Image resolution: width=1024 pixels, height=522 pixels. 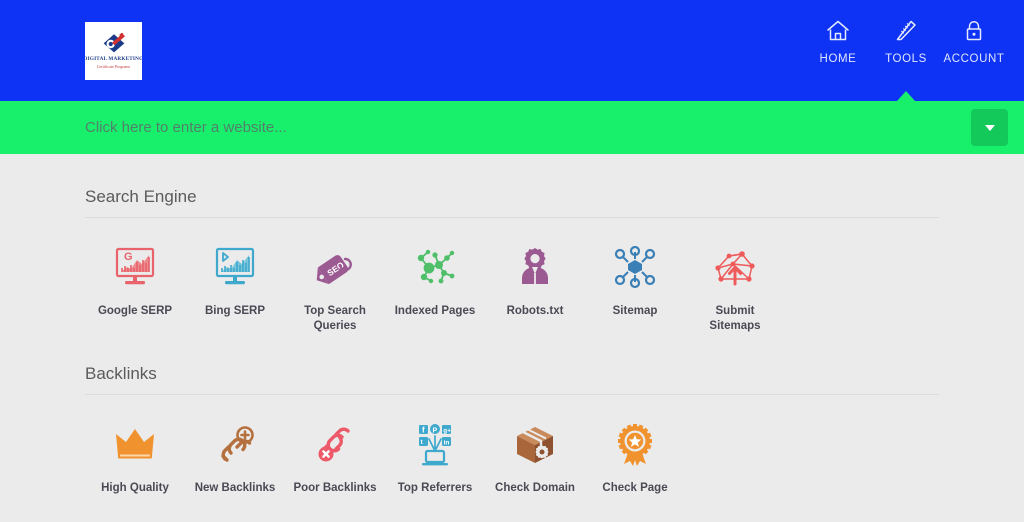 What do you see at coordinates (838, 59) in the screenshot?
I see `nav-label-home: HOME` at bounding box center [838, 59].